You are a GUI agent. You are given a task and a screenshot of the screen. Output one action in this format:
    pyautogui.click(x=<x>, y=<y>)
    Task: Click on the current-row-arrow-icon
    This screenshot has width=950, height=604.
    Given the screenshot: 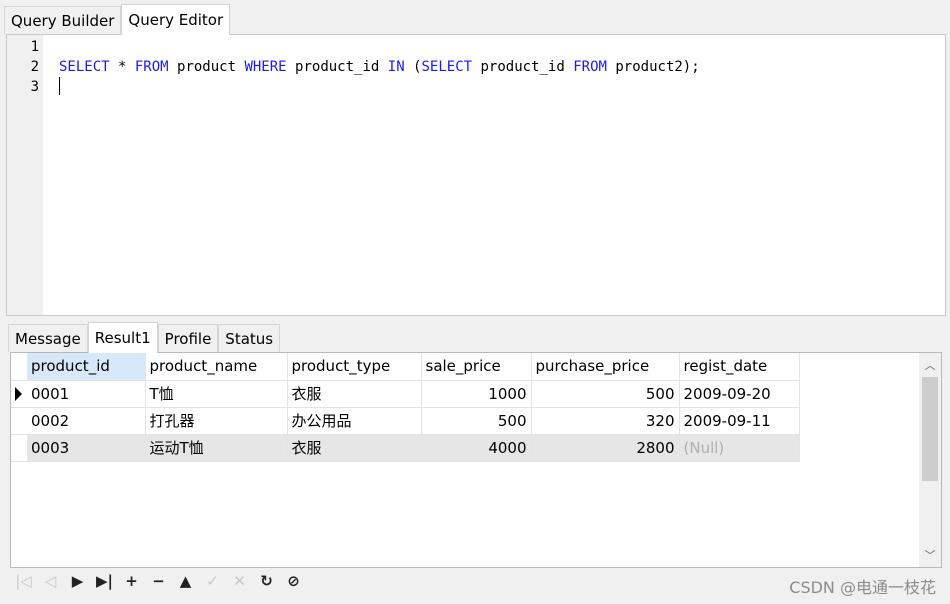 What is the action you would take?
    pyautogui.click(x=18, y=393)
    